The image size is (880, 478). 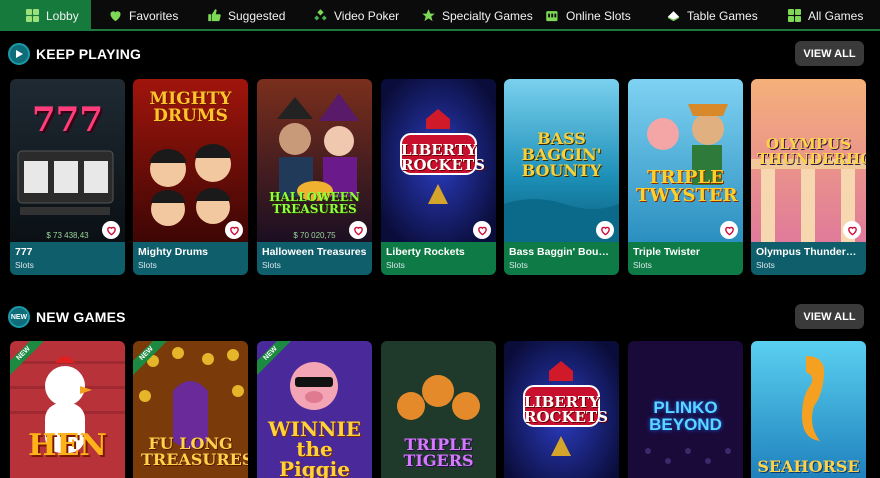 I want to click on nav-tab-label: Table Games, so click(x=722, y=15).